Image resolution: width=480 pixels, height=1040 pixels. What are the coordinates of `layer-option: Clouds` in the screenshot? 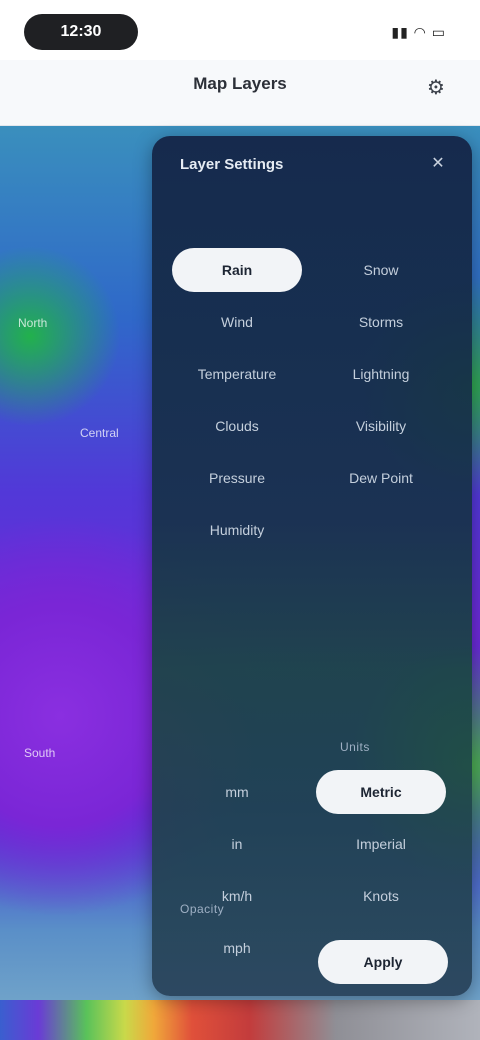 It's located at (237, 426).